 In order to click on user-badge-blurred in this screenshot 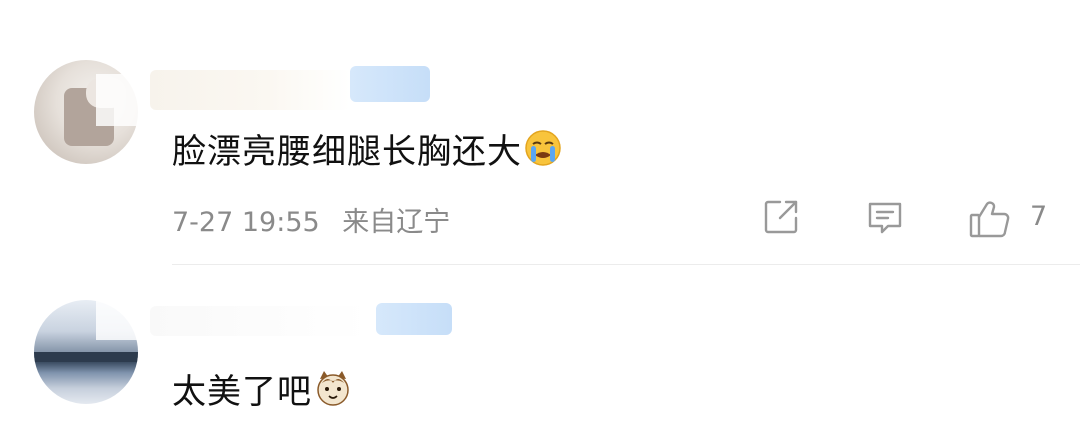, I will do `click(414, 319)`.